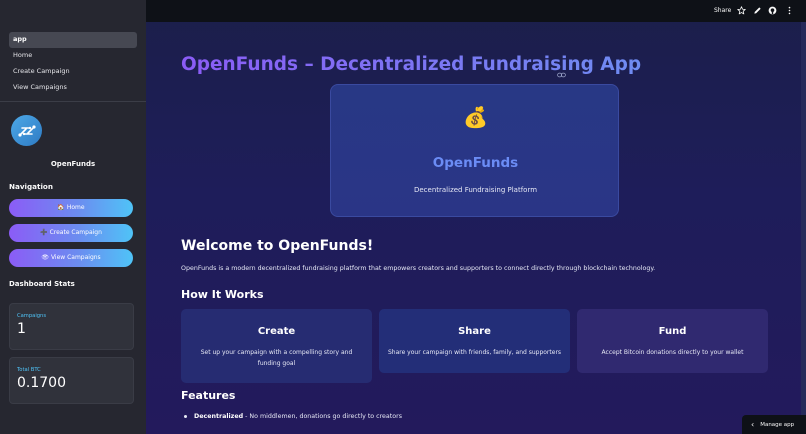  I want to click on card-title: Create, so click(276, 331).